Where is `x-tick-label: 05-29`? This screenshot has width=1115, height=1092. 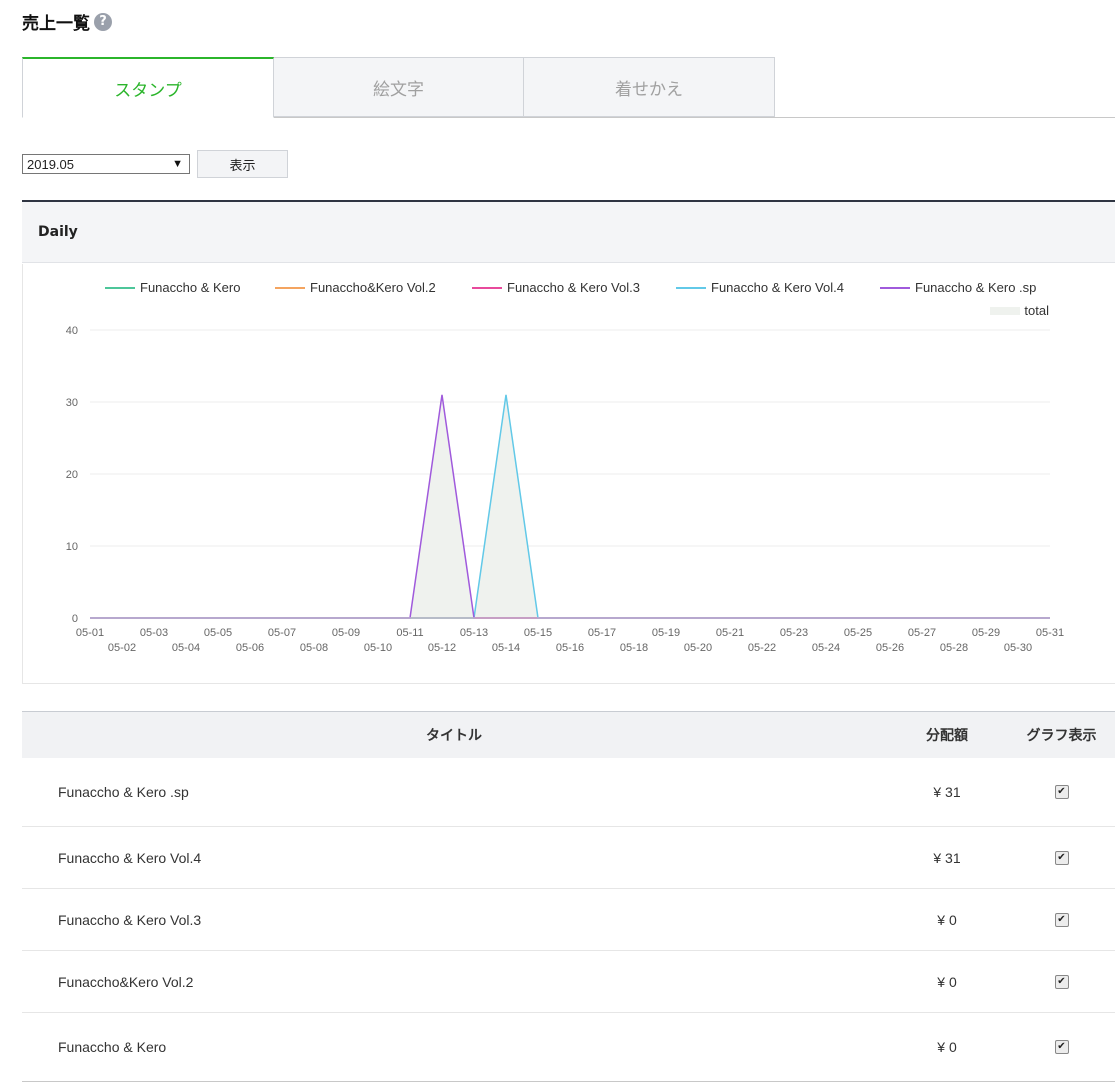 x-tick-label: 05-29 is located at coordinates (986, 633).